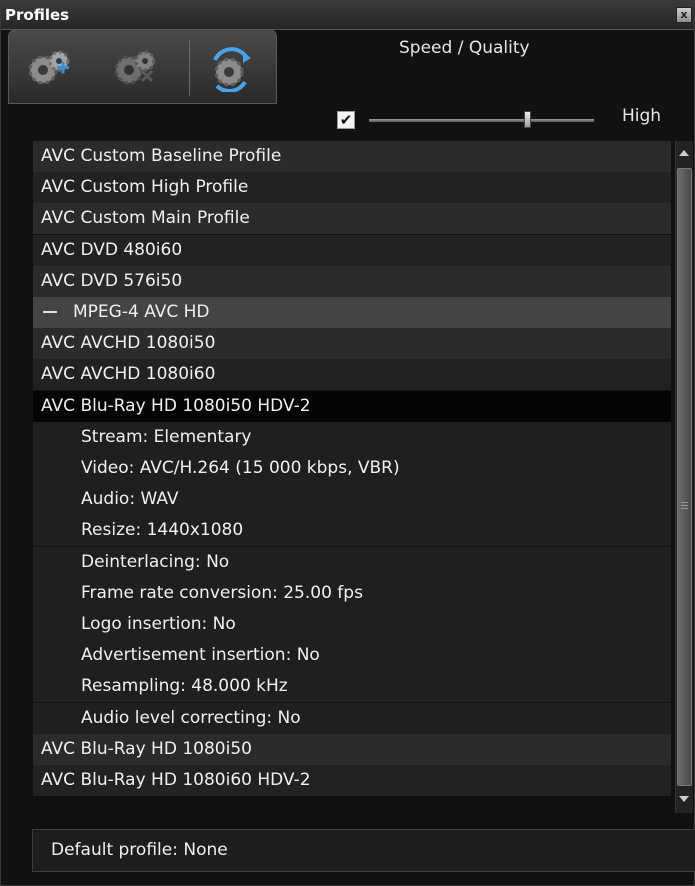 The image size is (695, 886). What do you see at coordinates (352, 375) in the screenshot?
I see `profile-row: AVC AVCHD 1080i60` at bounding box center [352, 375].